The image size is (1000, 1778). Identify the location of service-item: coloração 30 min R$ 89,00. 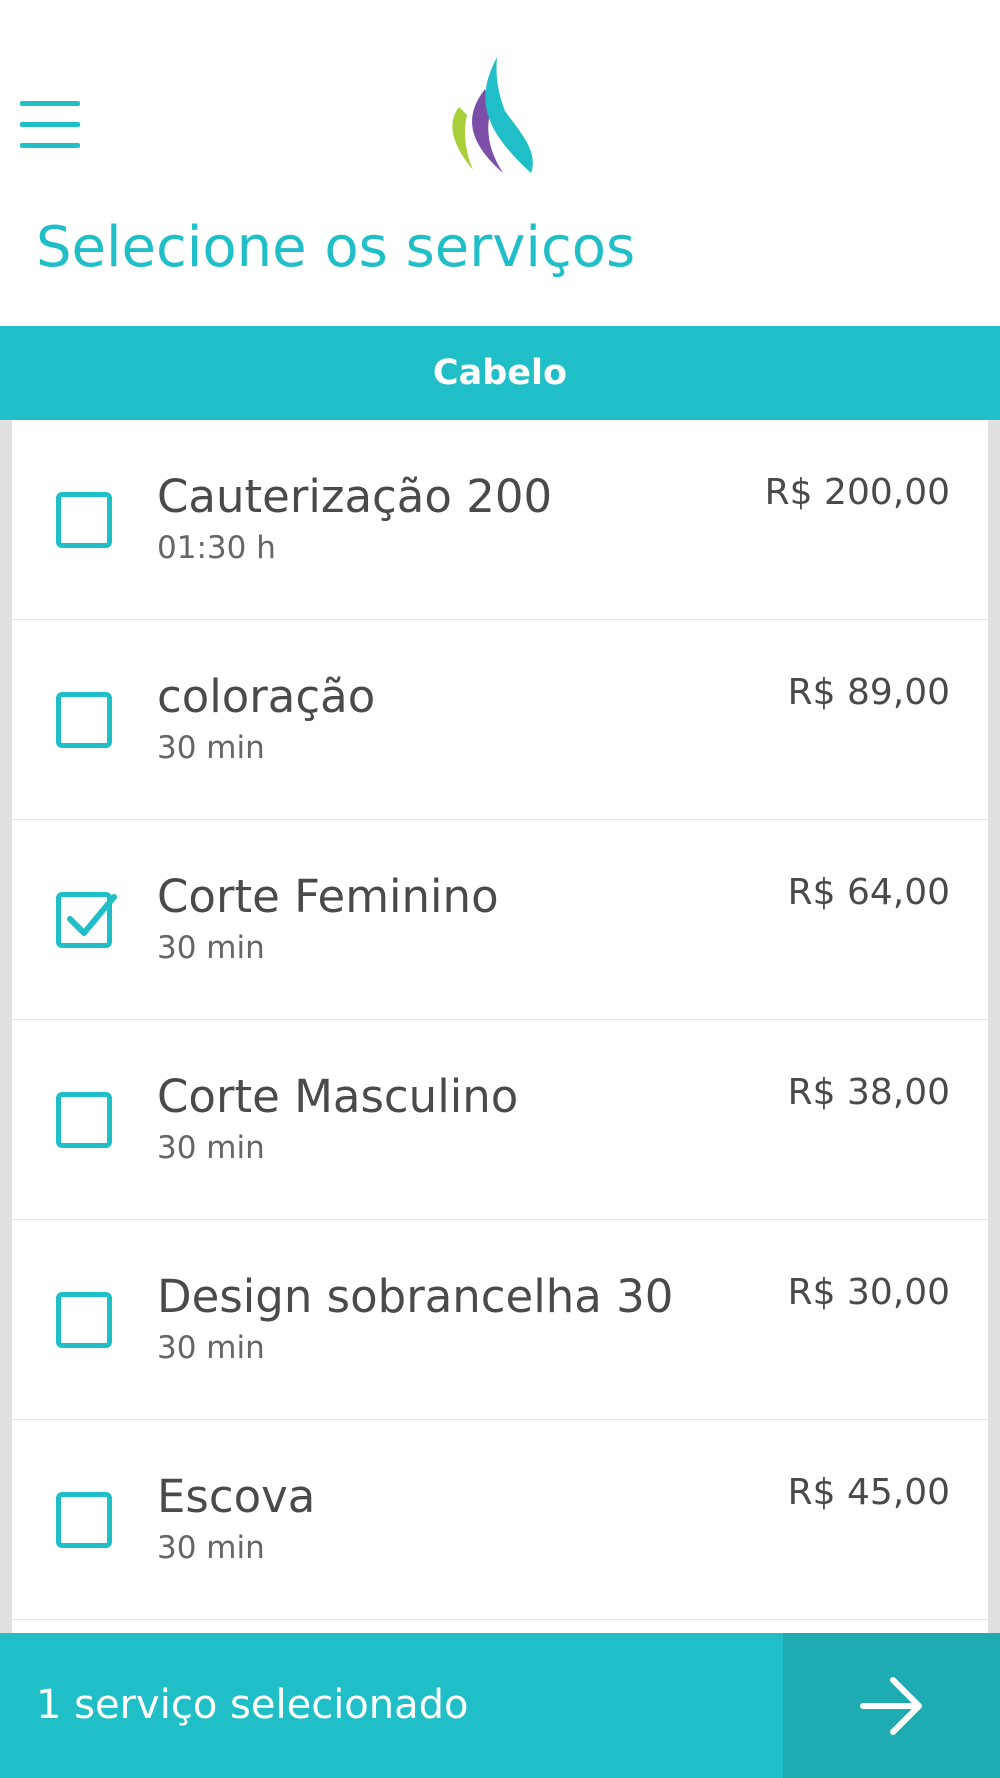
(500, 720).